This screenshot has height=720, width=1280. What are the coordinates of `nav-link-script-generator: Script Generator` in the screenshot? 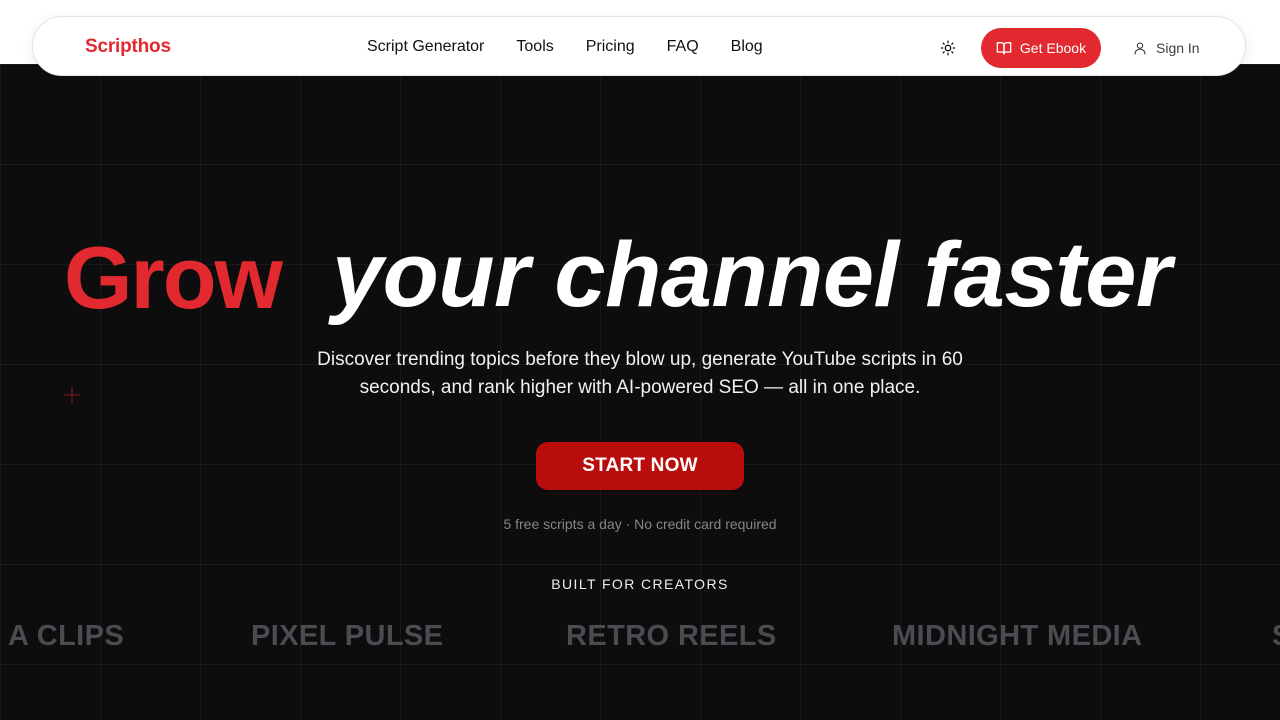 It's located at (425, 47).